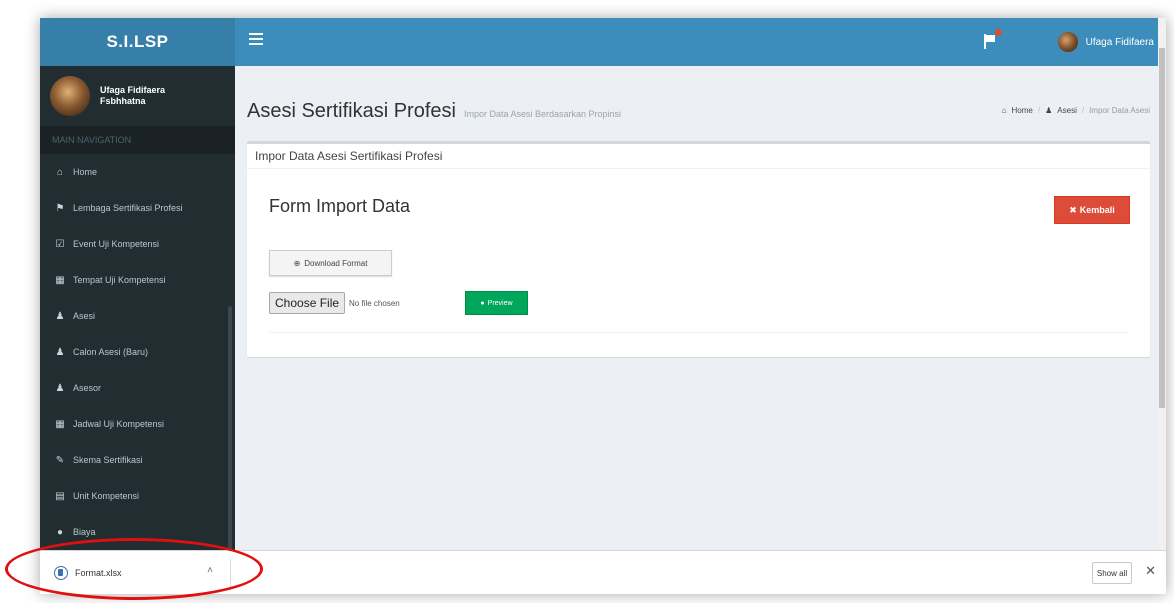  What do you see at coordinates (119, 424) in the screenshot?
I see `sidebar-item-label: Jadwal Uji Kompetensi` at bounding box center [119, 424].